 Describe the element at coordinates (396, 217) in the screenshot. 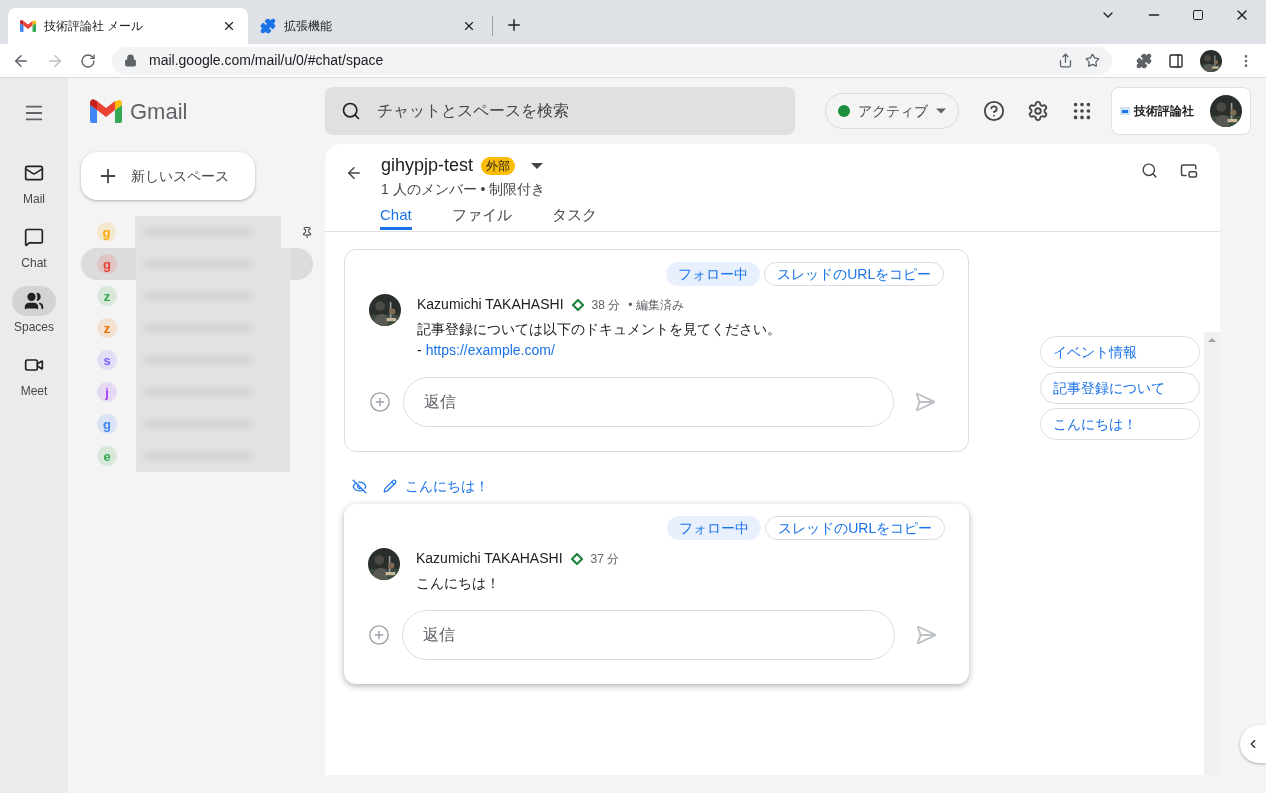

I see `space-tab: Chat` at that location.